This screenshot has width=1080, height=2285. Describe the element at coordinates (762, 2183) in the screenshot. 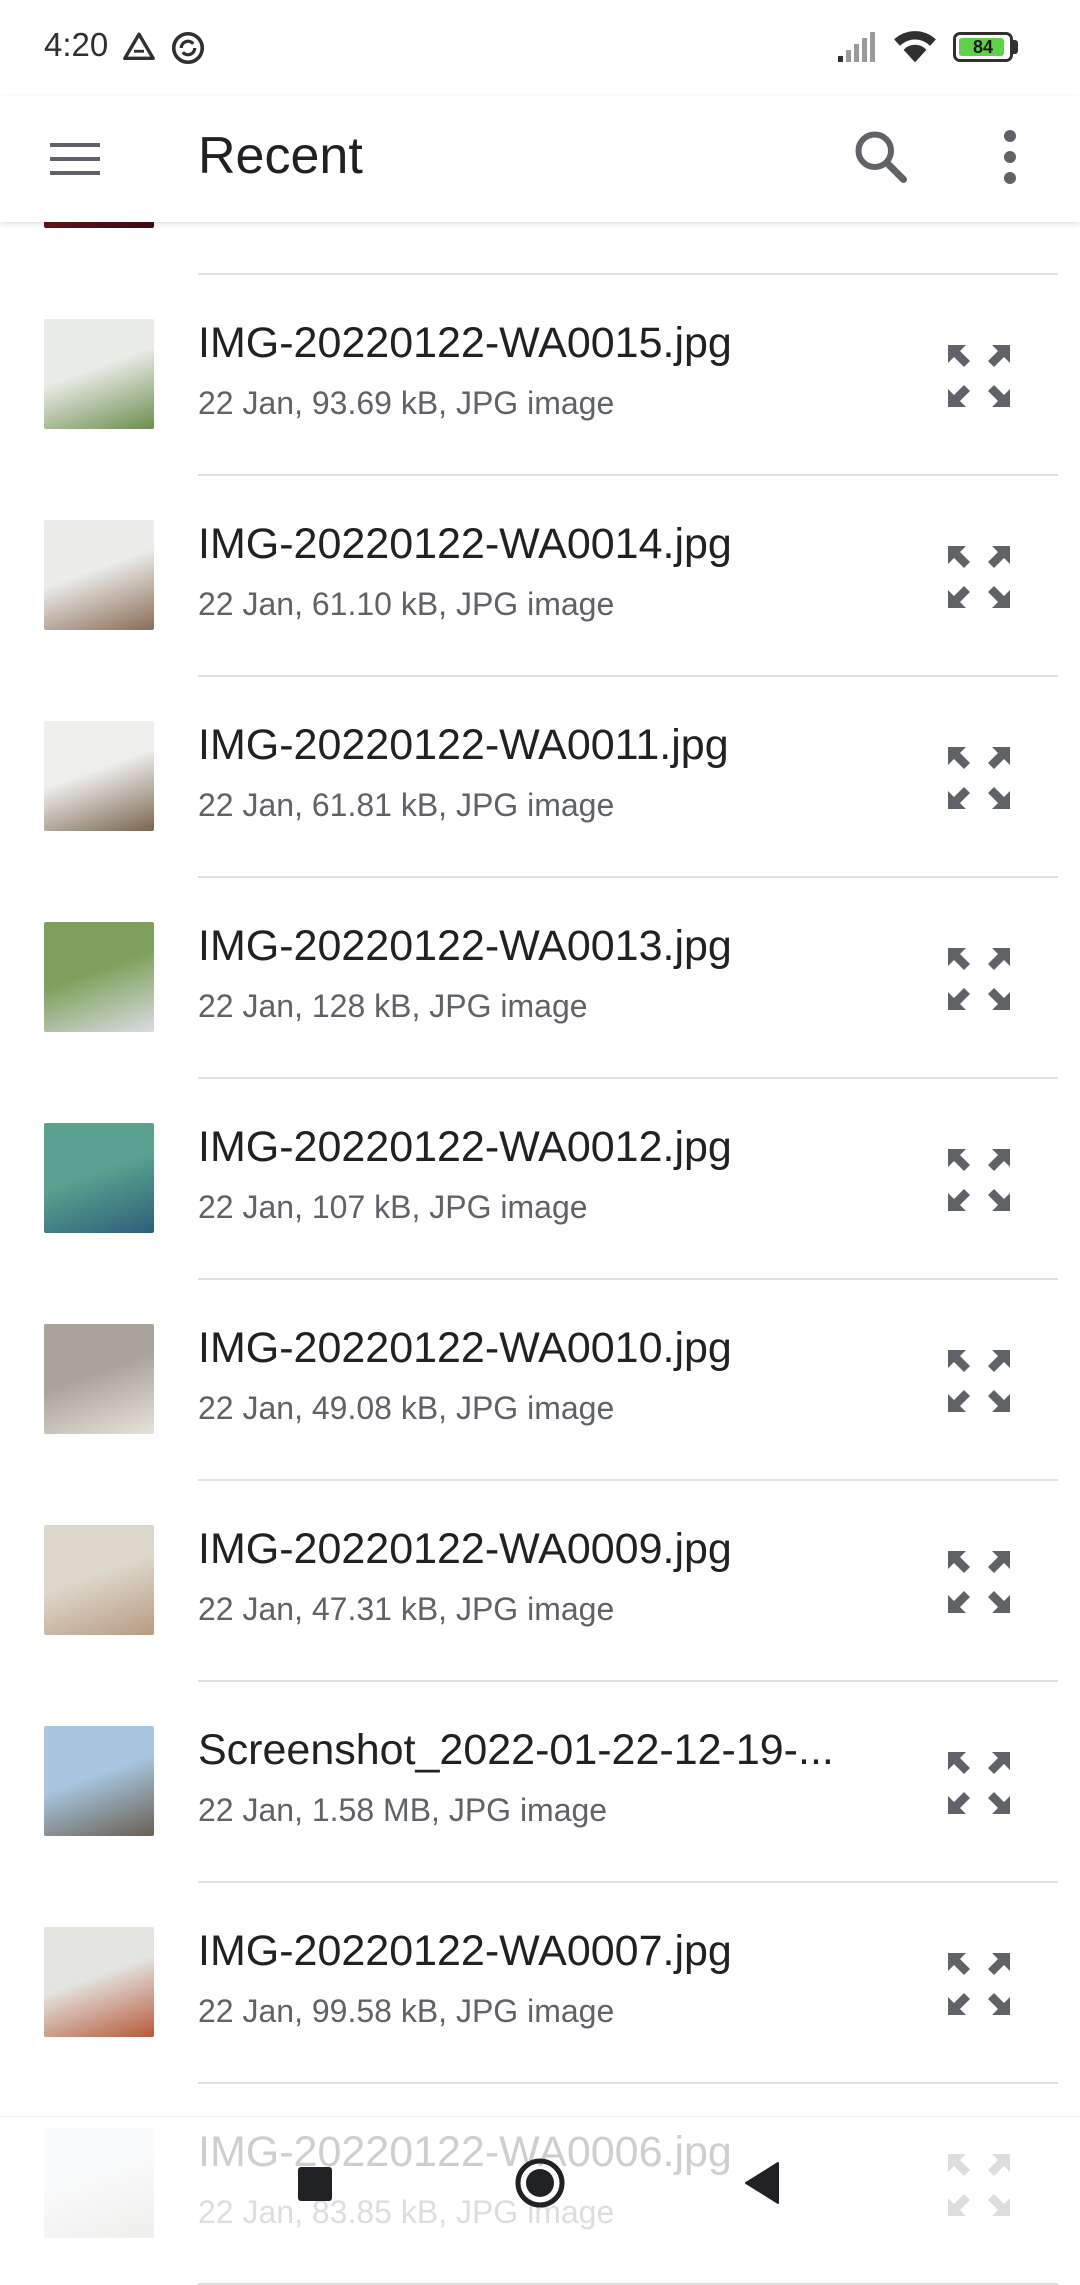

I see `back-icon` at that location.